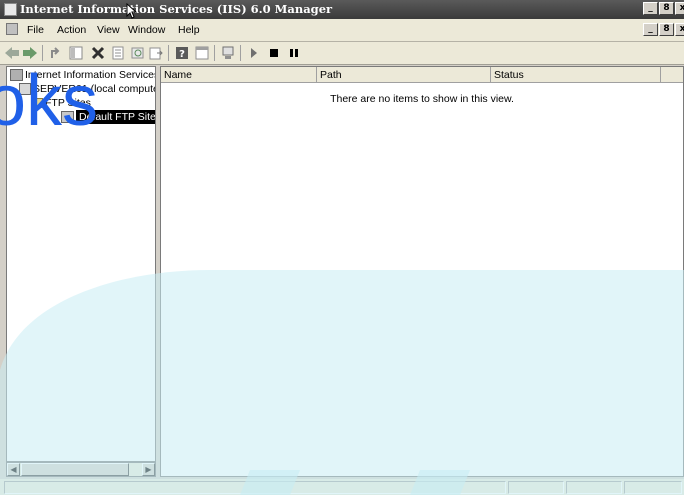 Image resolution: width=684 pixels, height=495 pixels. I want to click on toolbar: ?, so click(342, 53).